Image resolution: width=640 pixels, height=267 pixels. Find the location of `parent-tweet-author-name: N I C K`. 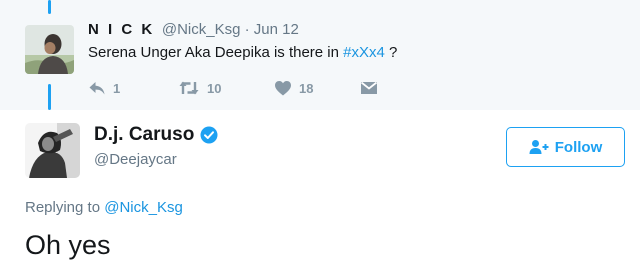

parent-tweet-author-name: N I C K is located at coordinates (121, 29).